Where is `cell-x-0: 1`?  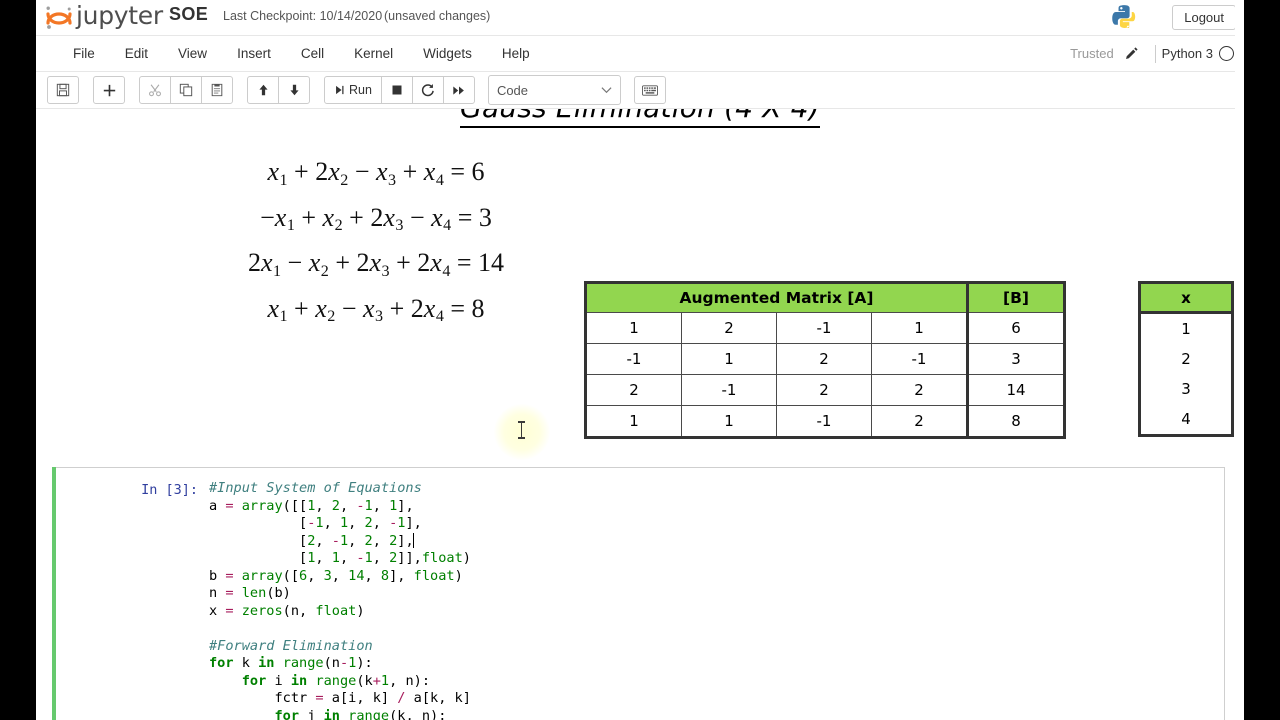
cell-x-0: 1 is located at coordinates (1186, 328).